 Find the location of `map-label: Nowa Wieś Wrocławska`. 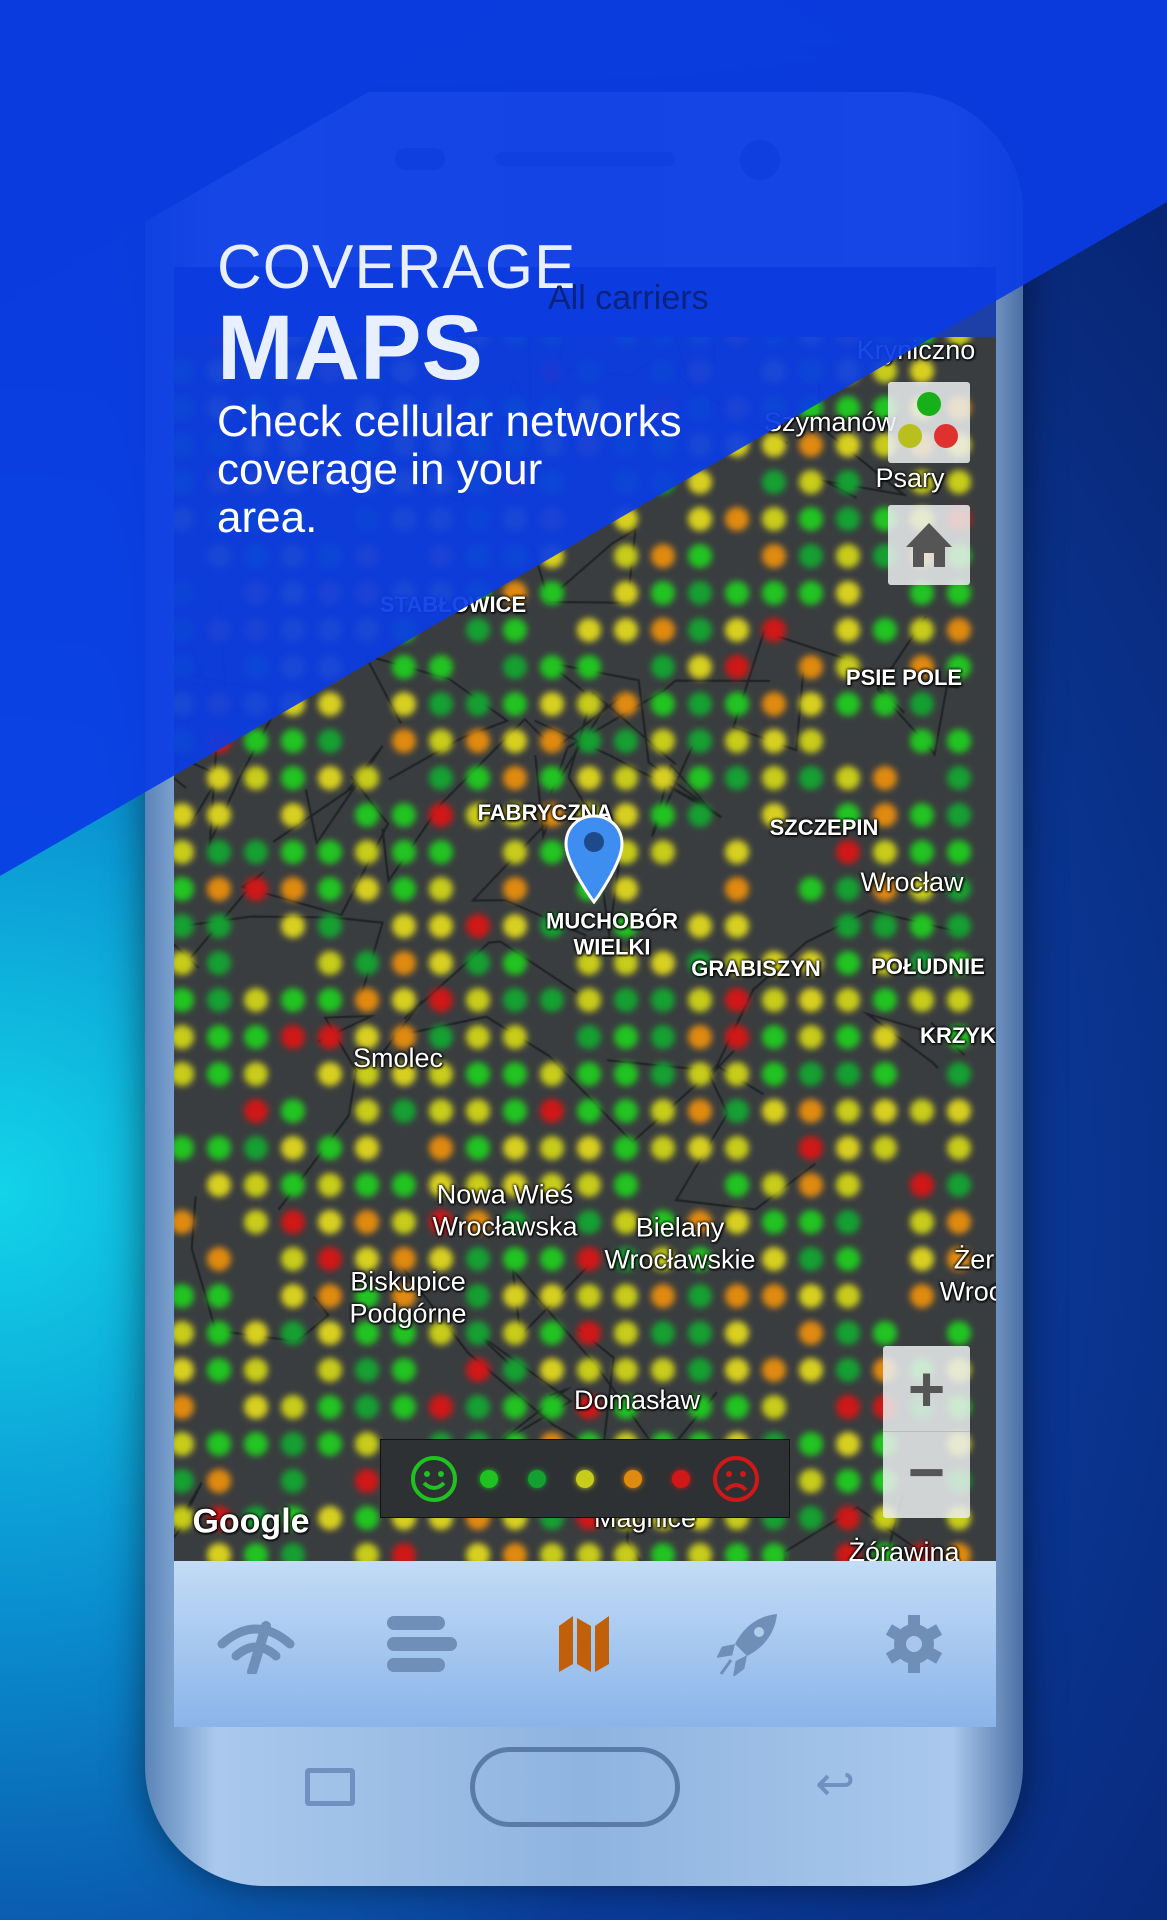

map-label: Nowa Wieś Wrocławska is located at coordinates (505, 1210).